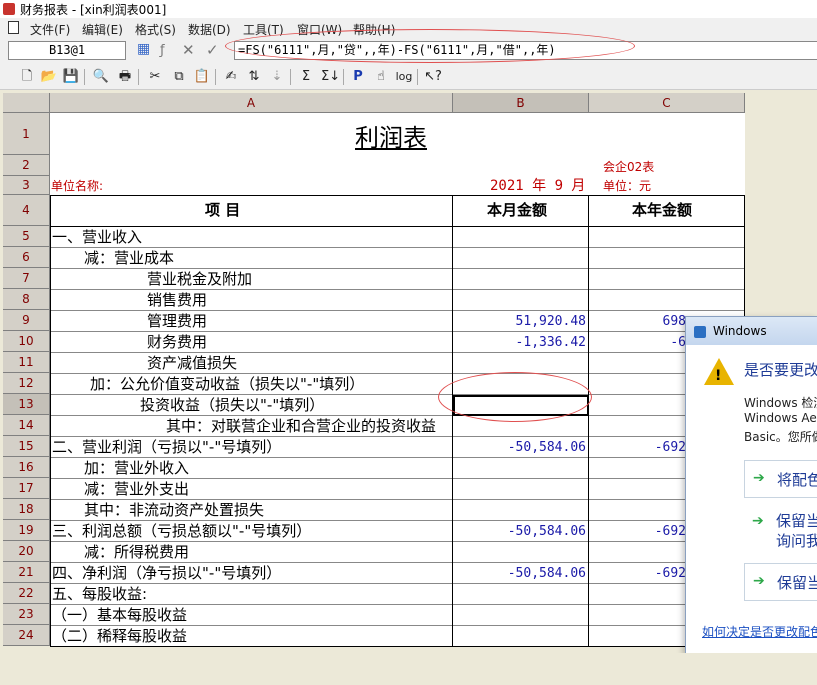 The height and width of the screenshot is (685, 817). What do you see at coordinates (26, 165) in the screenshot?
I see `row-header: 2` at bounding box center [26, 165].